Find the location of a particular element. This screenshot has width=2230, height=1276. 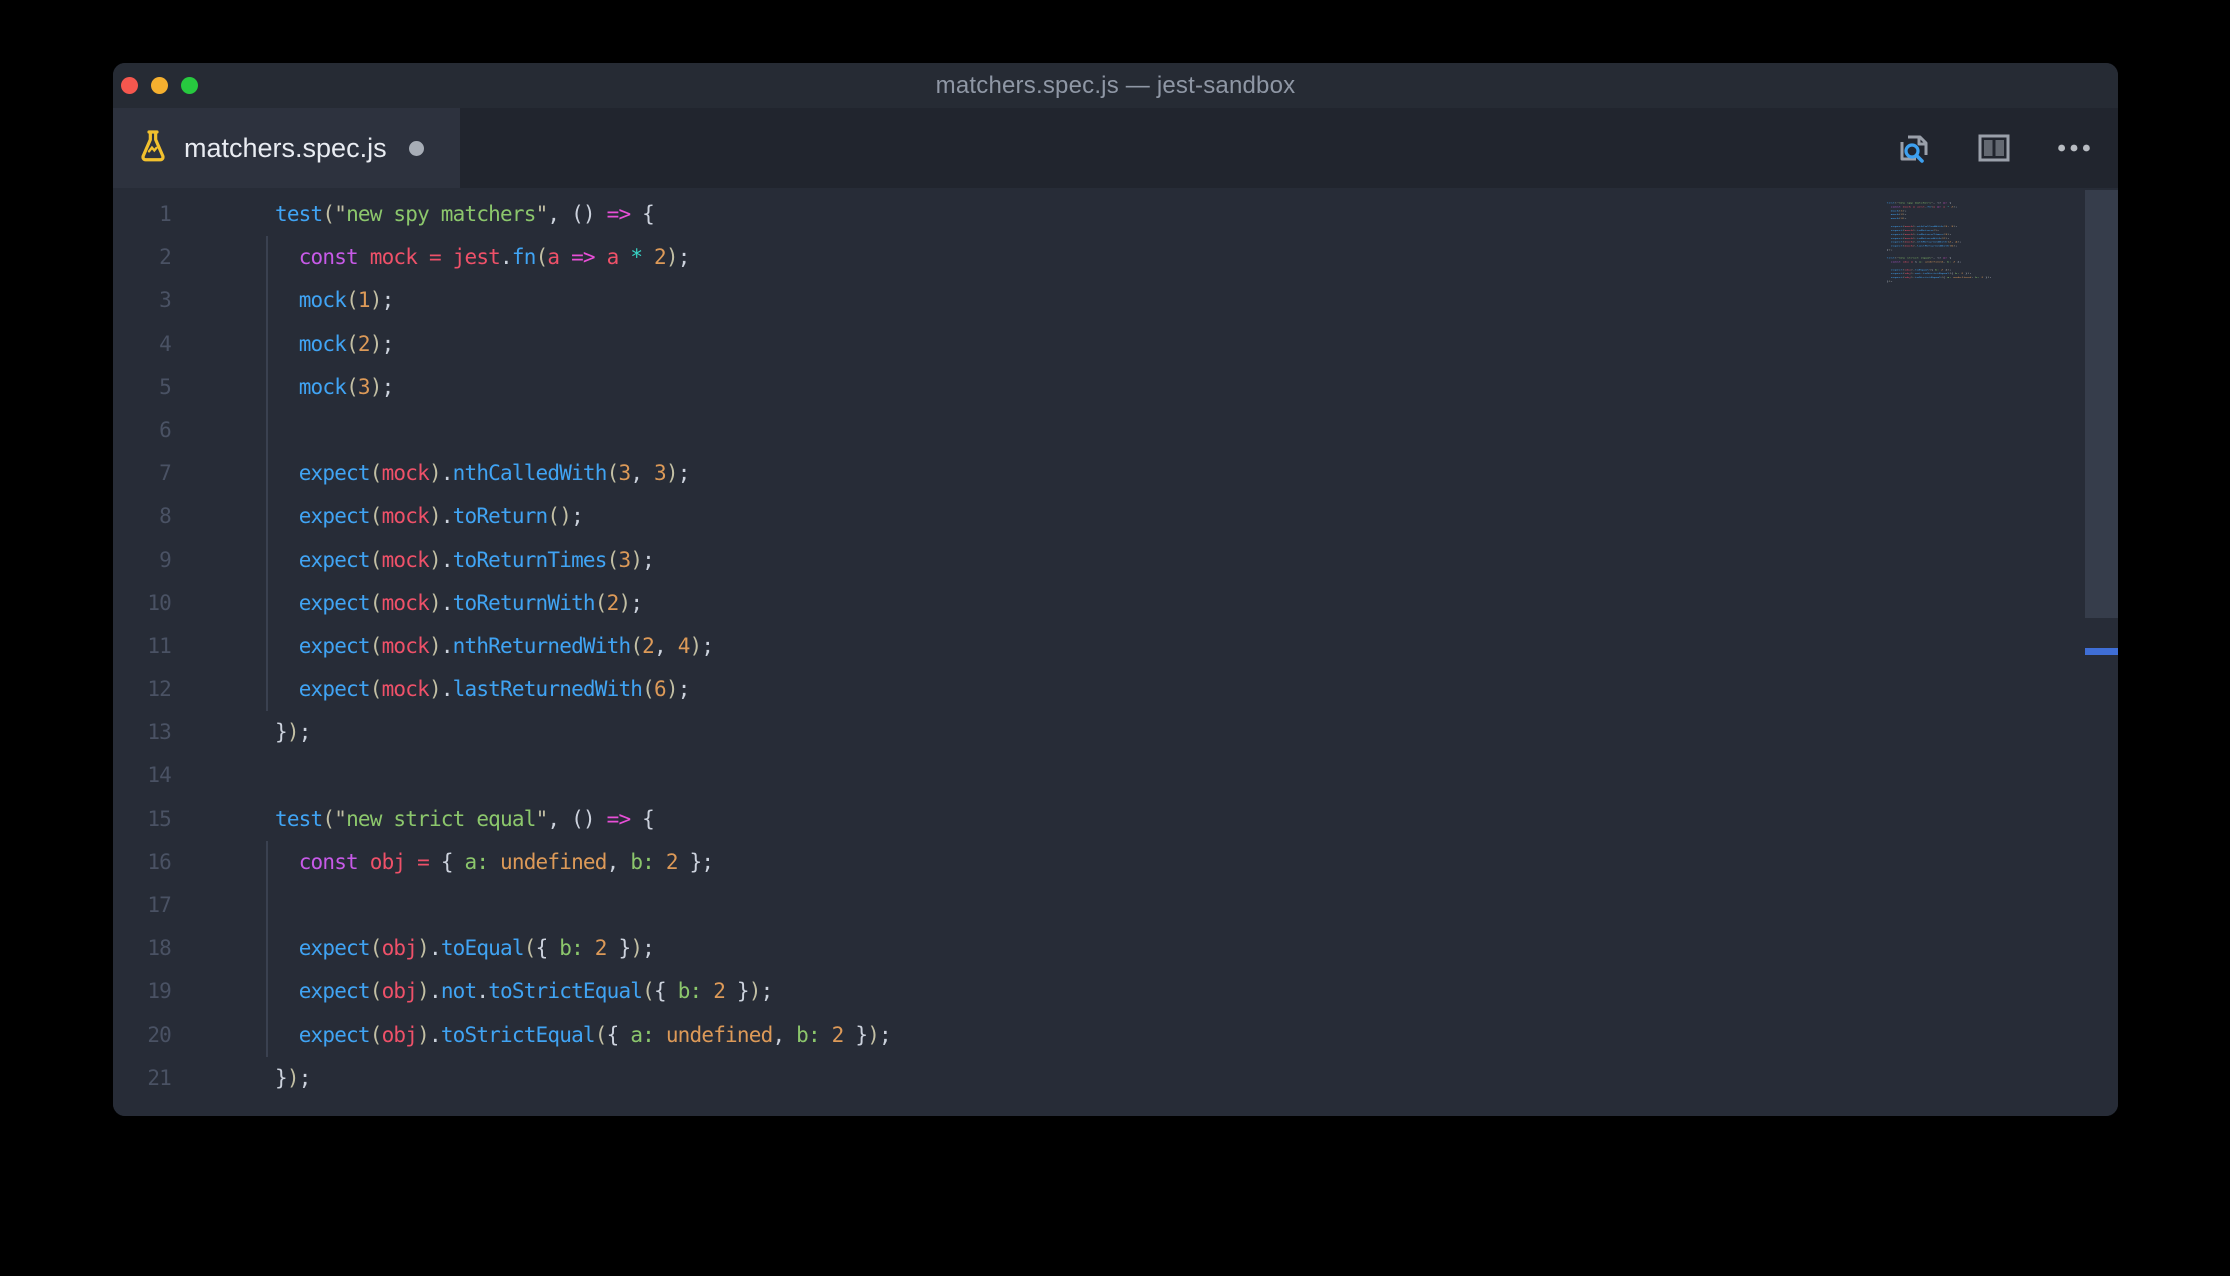

code-line: 14 is located at coordinates (502, 775).